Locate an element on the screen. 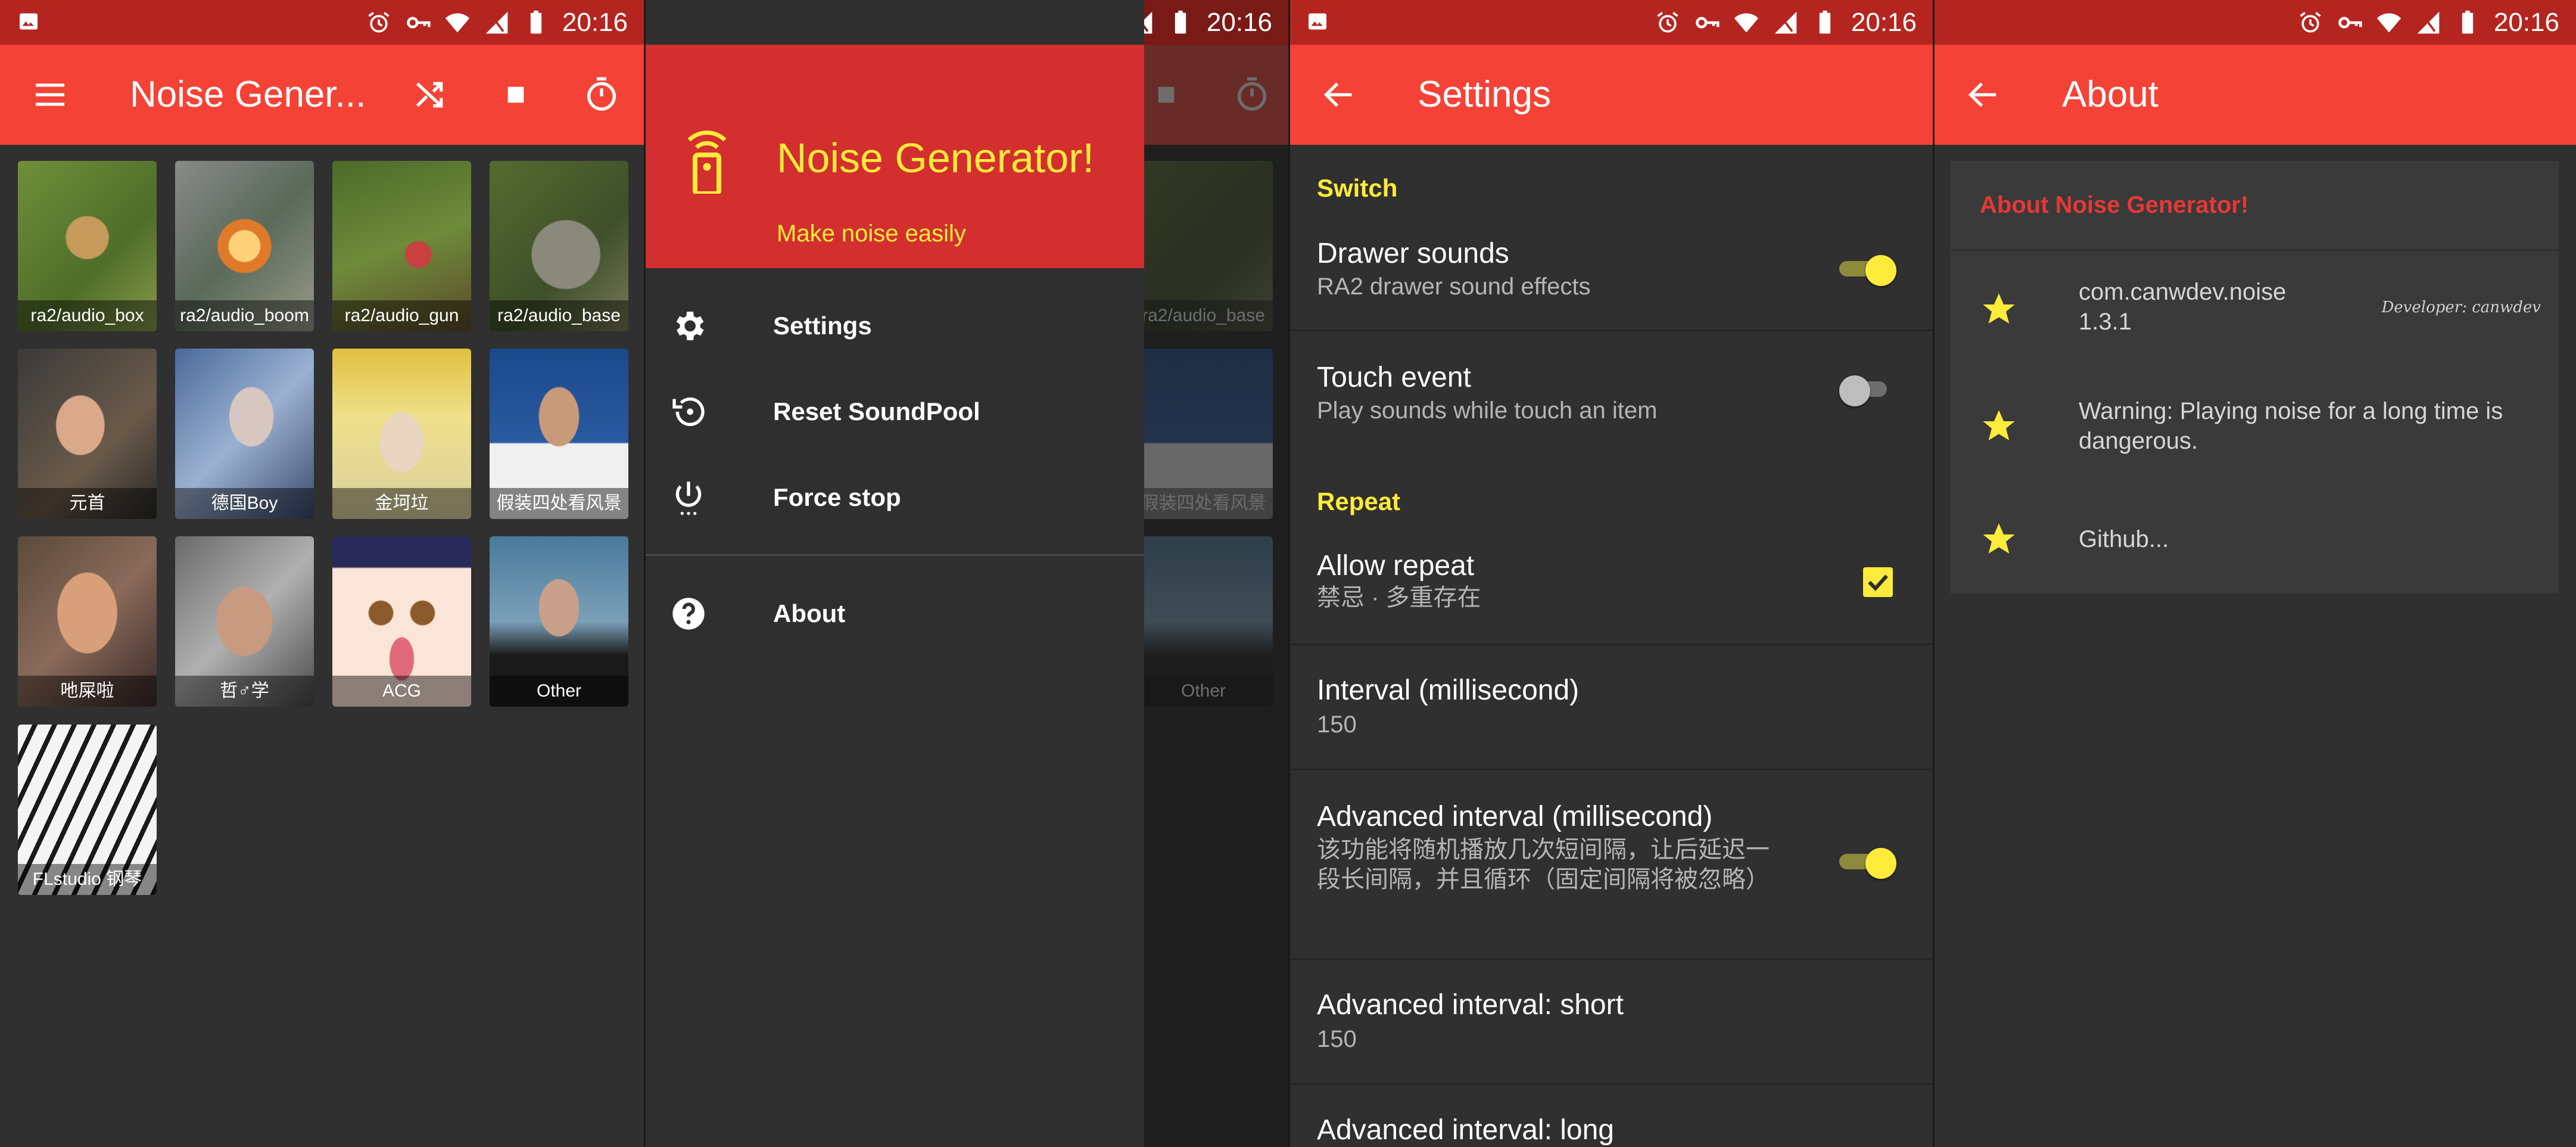 The image size is (2576, 1147). drawer-scrim: ra2/audio_base 假装四处看风景 Other is located at coordinates (1216, 574).